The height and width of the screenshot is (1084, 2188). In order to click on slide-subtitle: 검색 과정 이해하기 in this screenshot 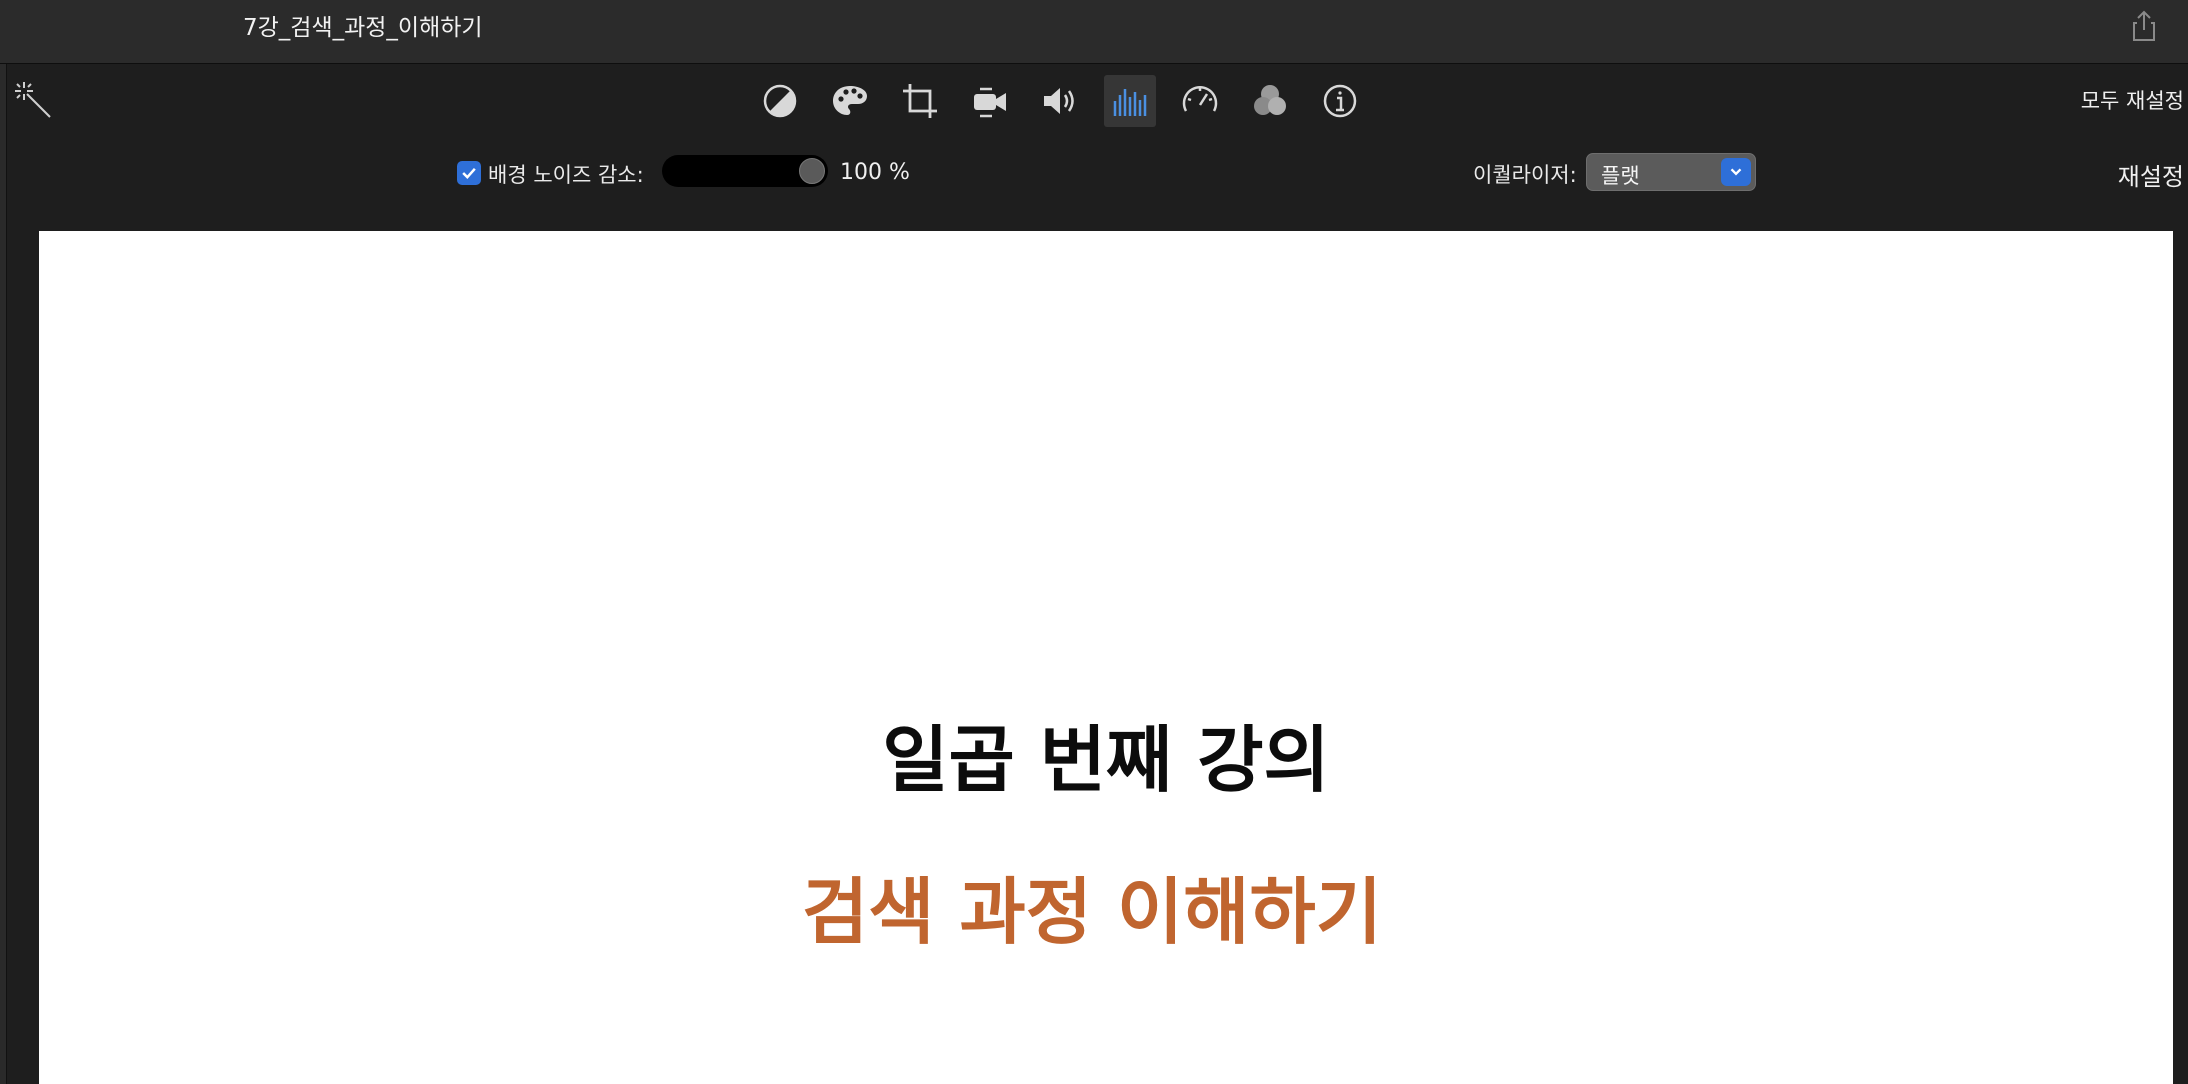, I will do `click(1092, 912)`.